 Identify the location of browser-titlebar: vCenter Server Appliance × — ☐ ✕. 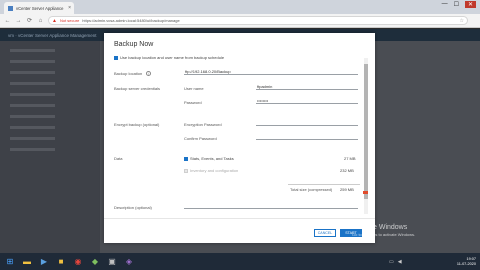
(240, 7).